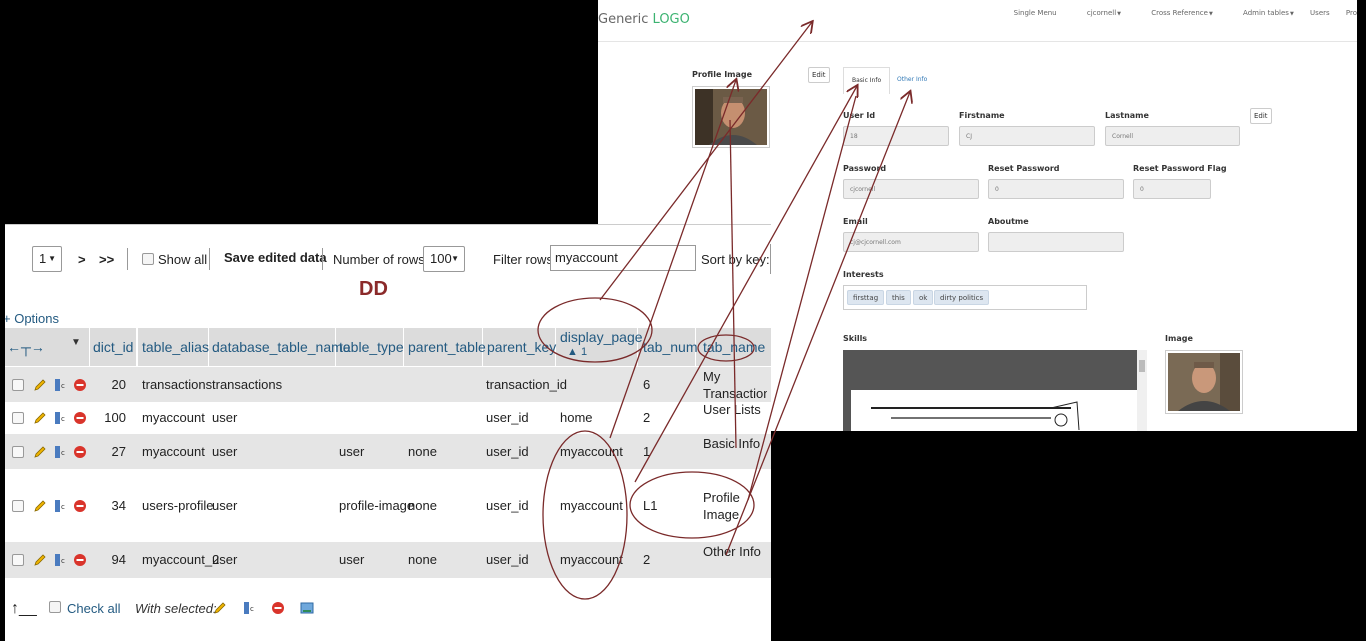 The width and height of the screenshot is (1366, 641). What do you see at coordinates (176, 608) in the screenshot?
I see `with-selected-label: With selected:` at bounding box center [176, 608].